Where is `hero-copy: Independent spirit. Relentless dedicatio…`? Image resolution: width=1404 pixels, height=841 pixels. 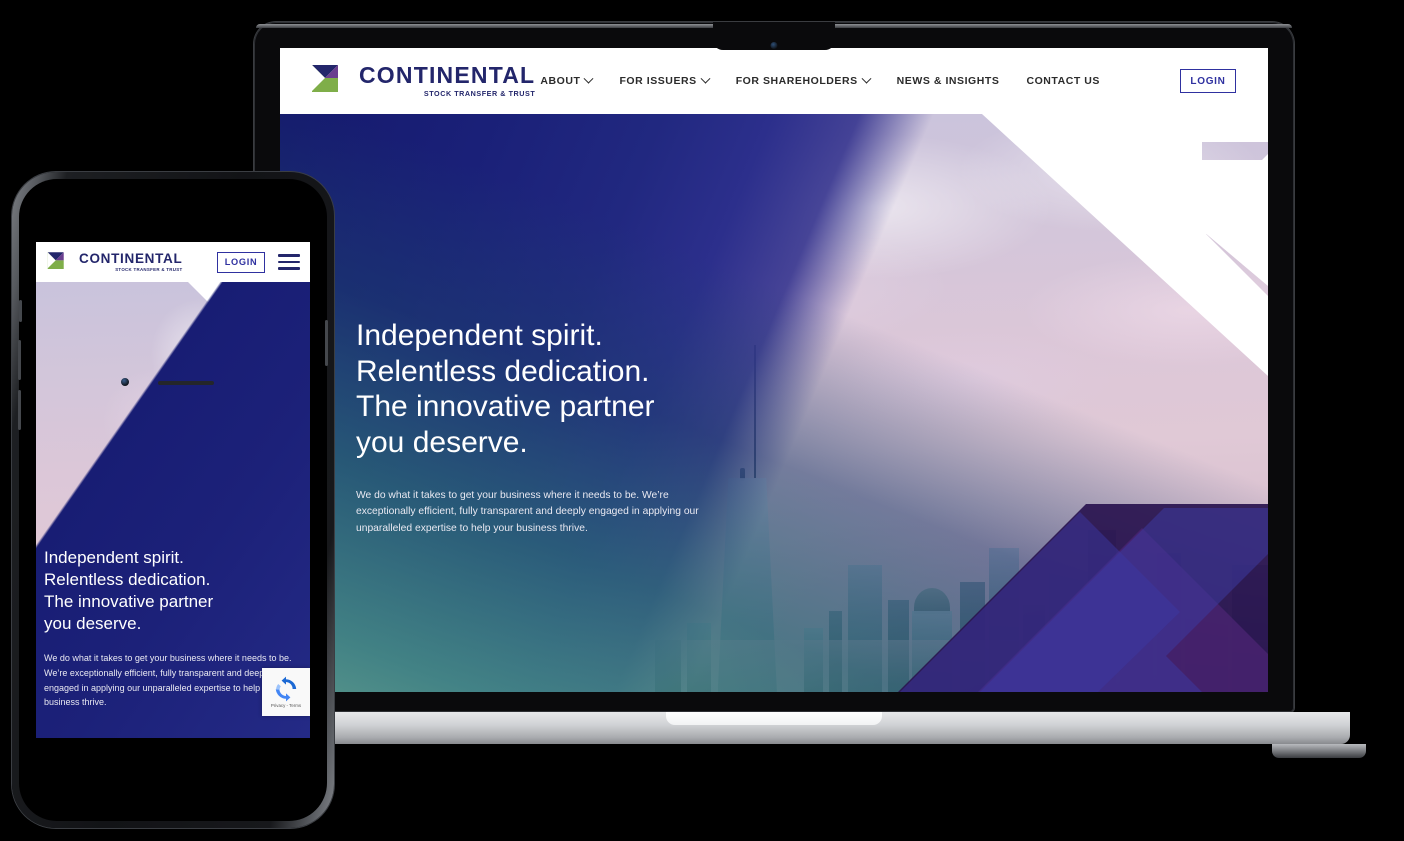 hero-copy: Independent spirit. Relentless dedicatio… is located at coordinates (536, 428).